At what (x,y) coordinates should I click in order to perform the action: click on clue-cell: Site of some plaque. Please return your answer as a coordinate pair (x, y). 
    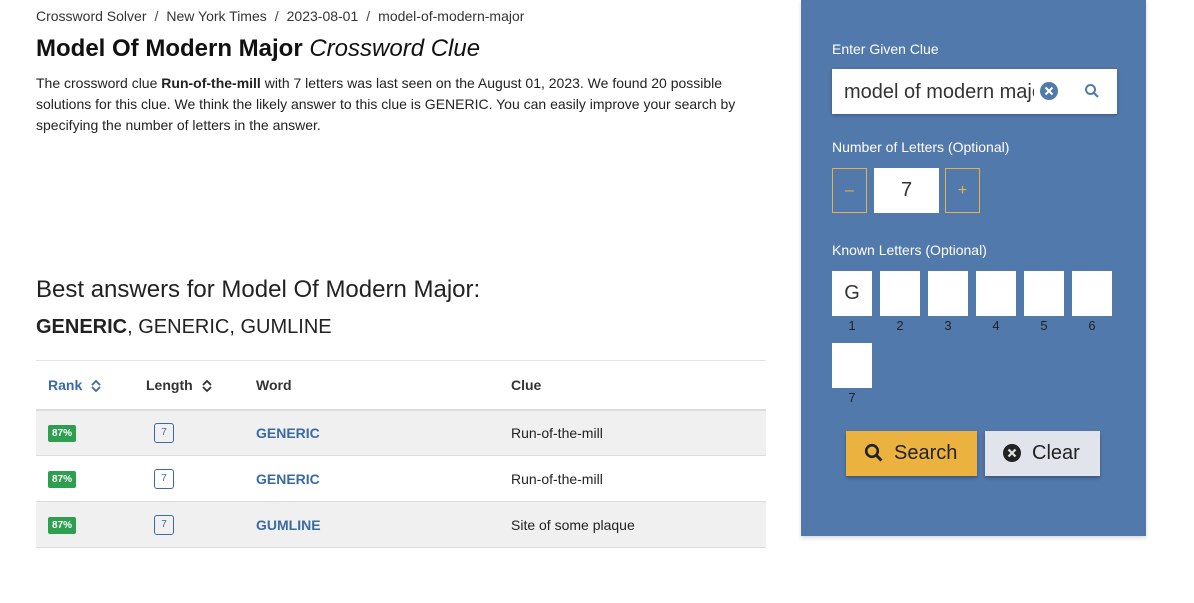
    Looking at the image, I should click on (638, 524).